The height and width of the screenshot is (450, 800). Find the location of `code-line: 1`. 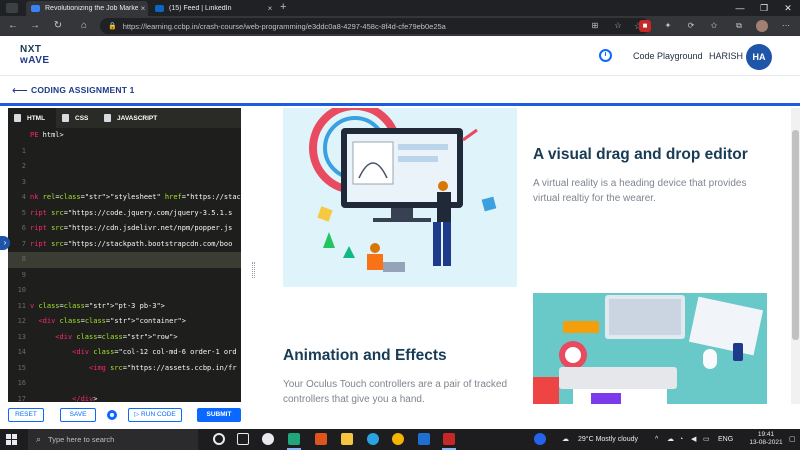

code-line: 1 is located at coordinates (124, 152).